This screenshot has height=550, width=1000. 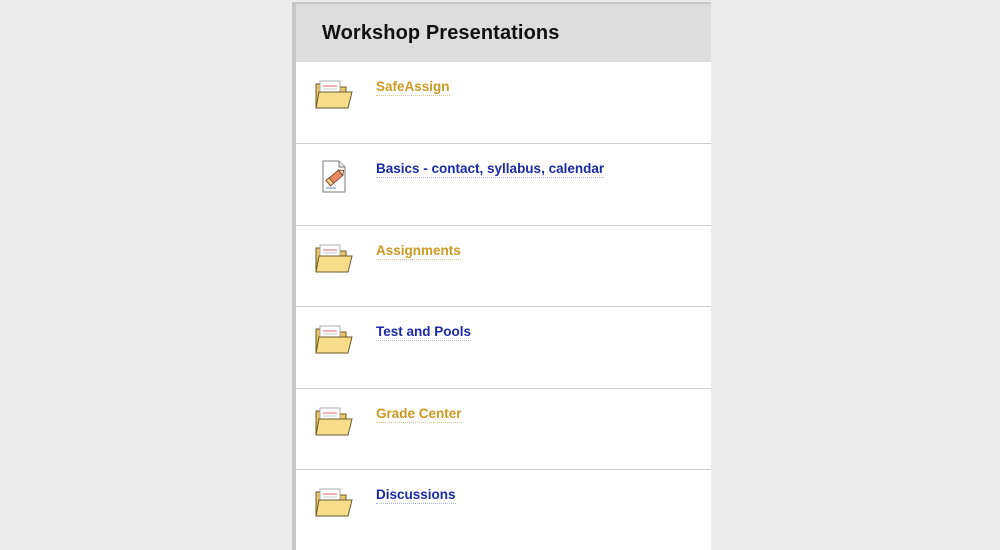 I want to click on content-item-test-and-pools: Test and Pools, so click(x=503, y=346).